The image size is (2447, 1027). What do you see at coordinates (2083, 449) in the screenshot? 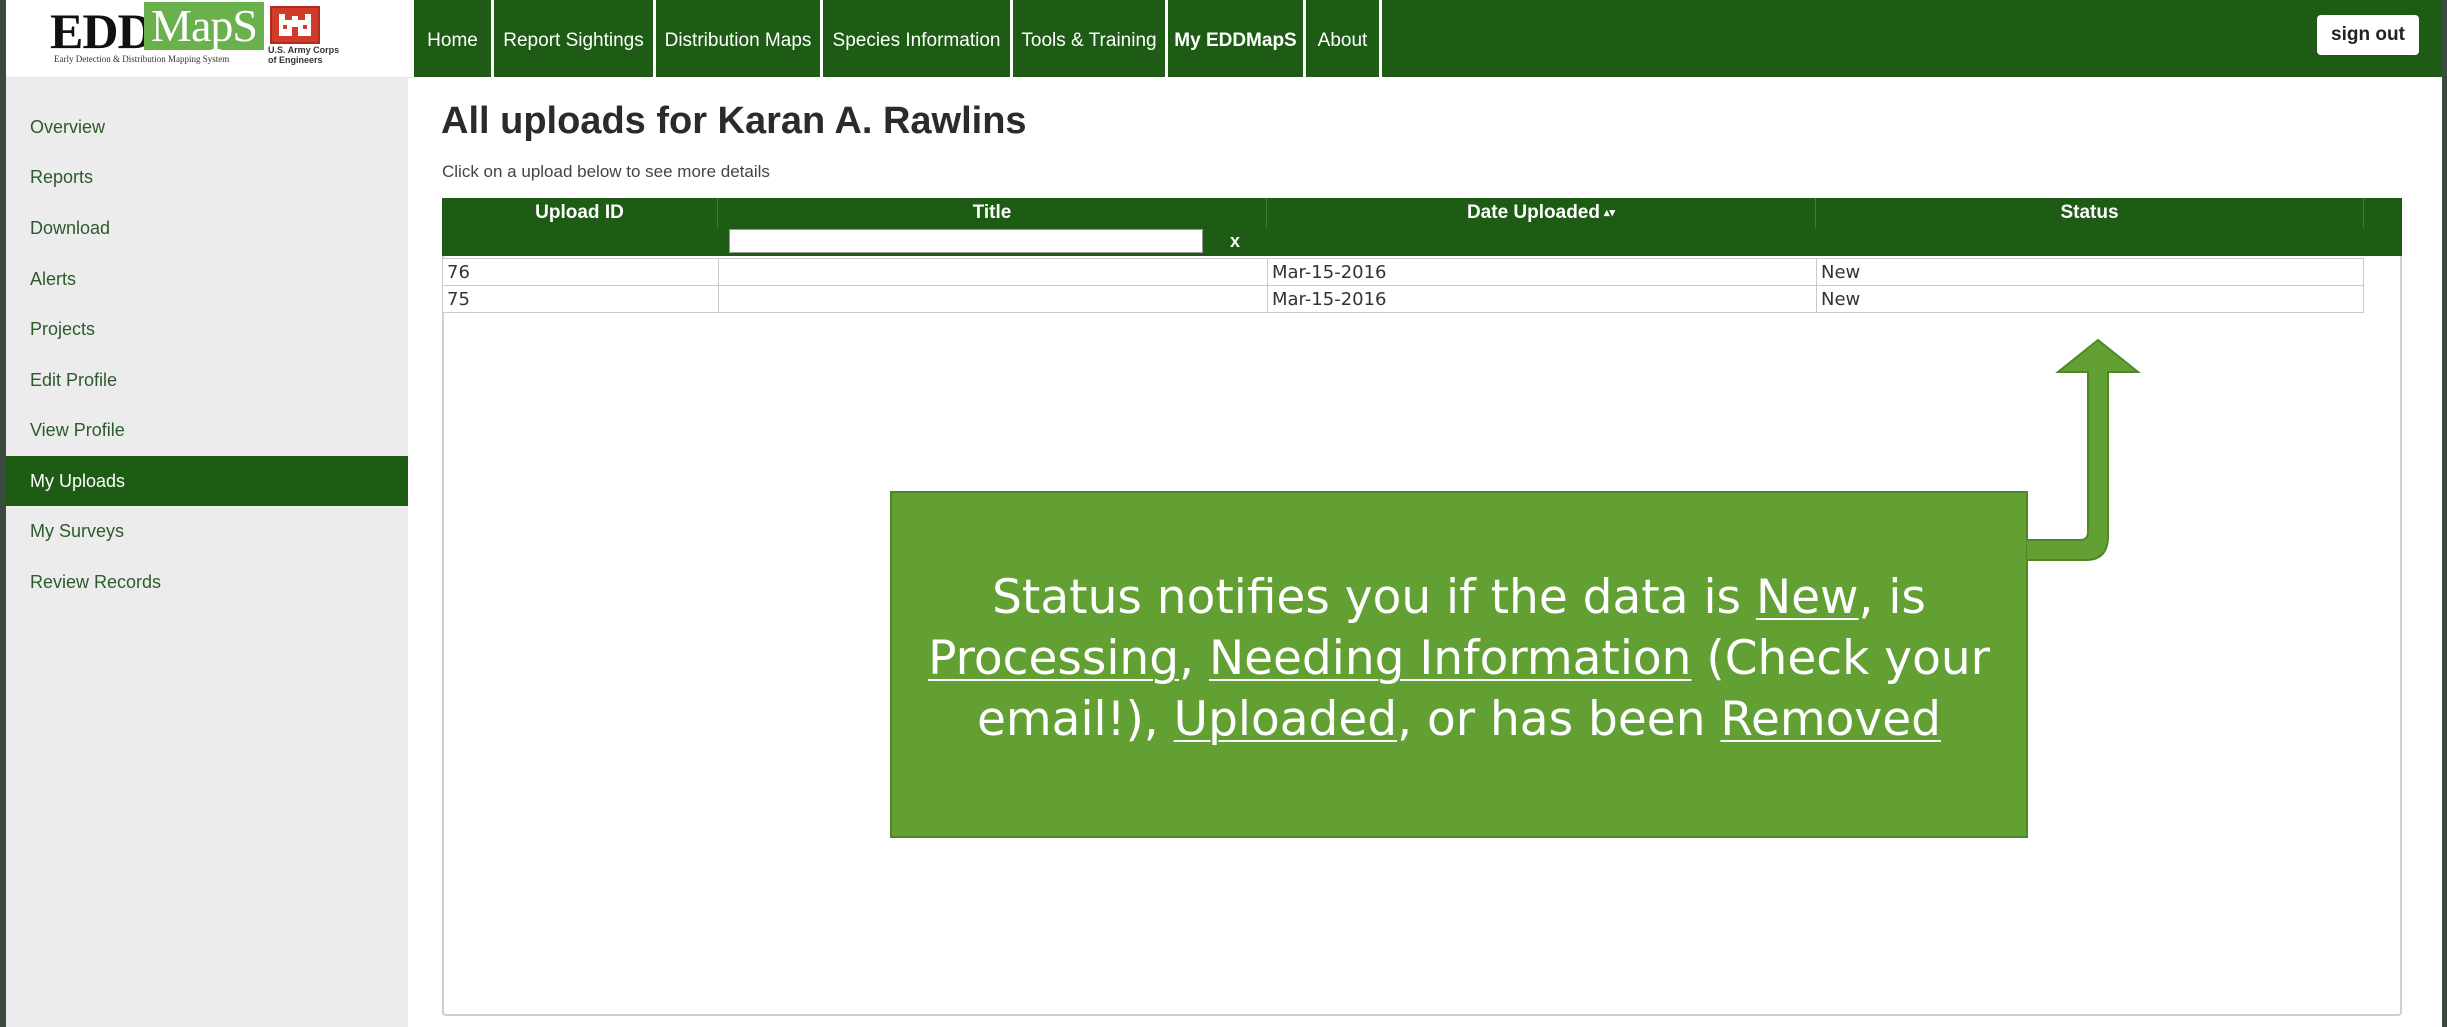
I see `up-arrow-icon` at bounding box center [2083, 449].